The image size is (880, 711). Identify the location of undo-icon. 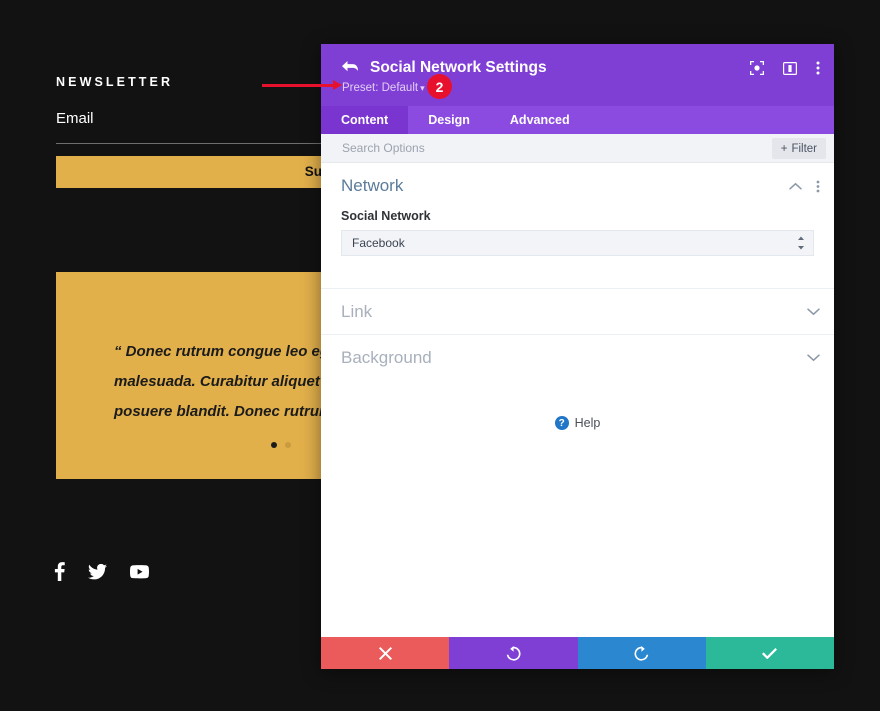
(513, 653).